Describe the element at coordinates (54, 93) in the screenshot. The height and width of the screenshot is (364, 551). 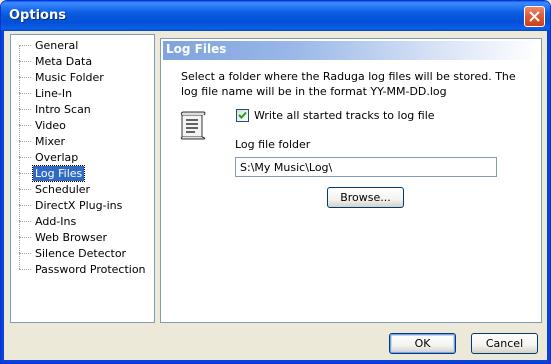
I see `tree-item-label: Line-In` at that location.